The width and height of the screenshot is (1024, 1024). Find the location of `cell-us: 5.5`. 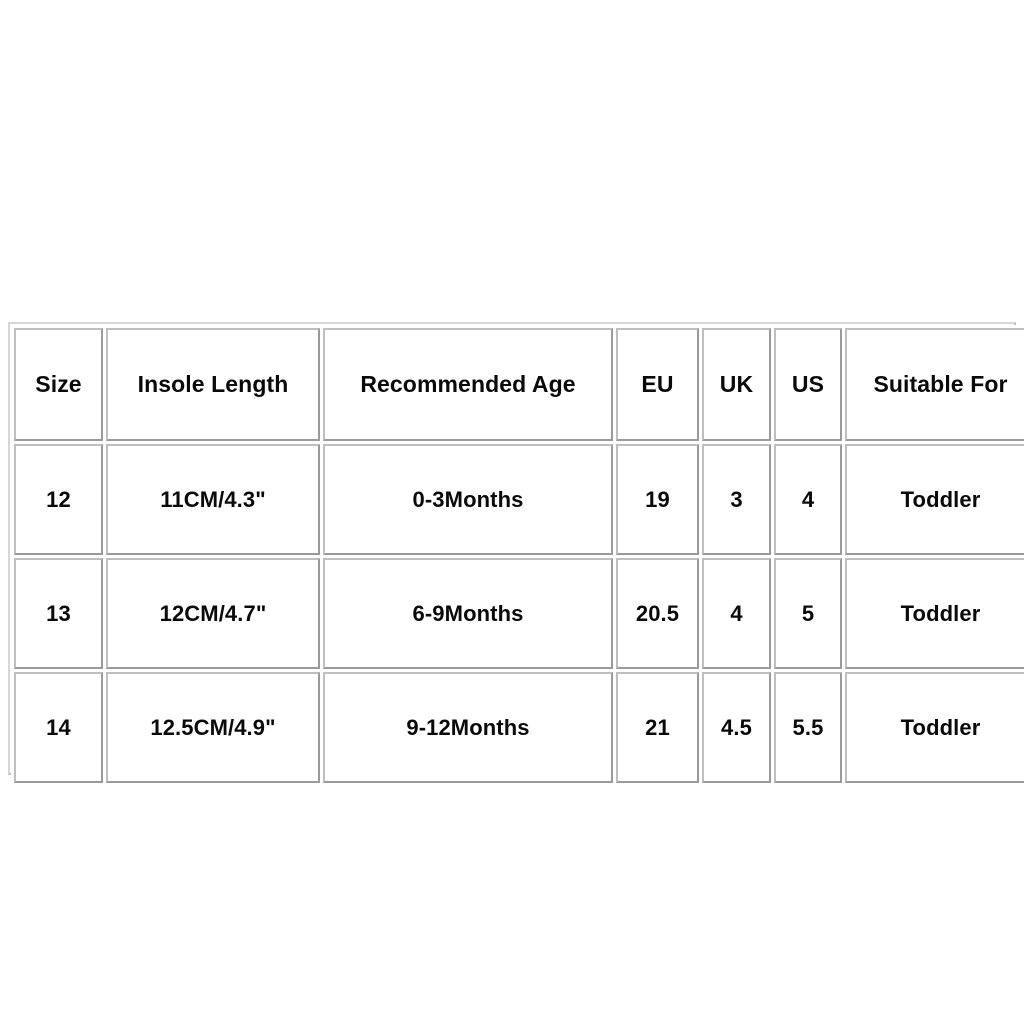

cell-us: 5.5 is located at coordinates (808, 727).